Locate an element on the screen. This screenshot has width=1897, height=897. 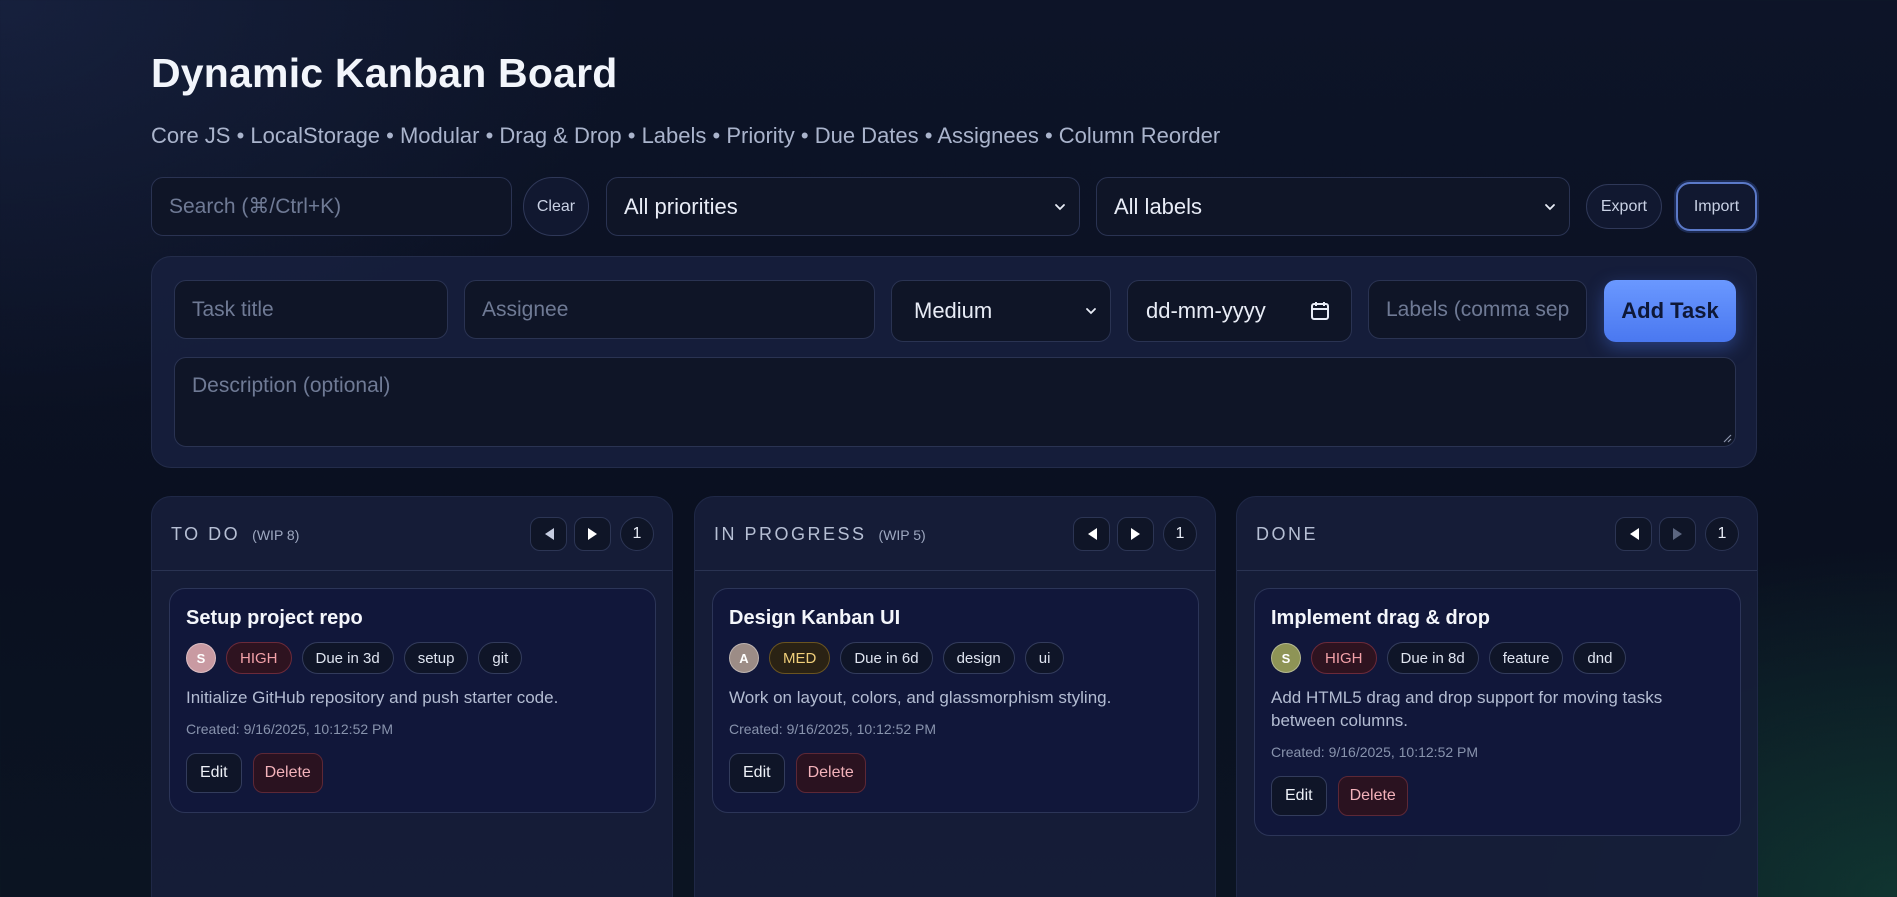
priority-filter-value: All priorities is located at coordinates (681, 206).